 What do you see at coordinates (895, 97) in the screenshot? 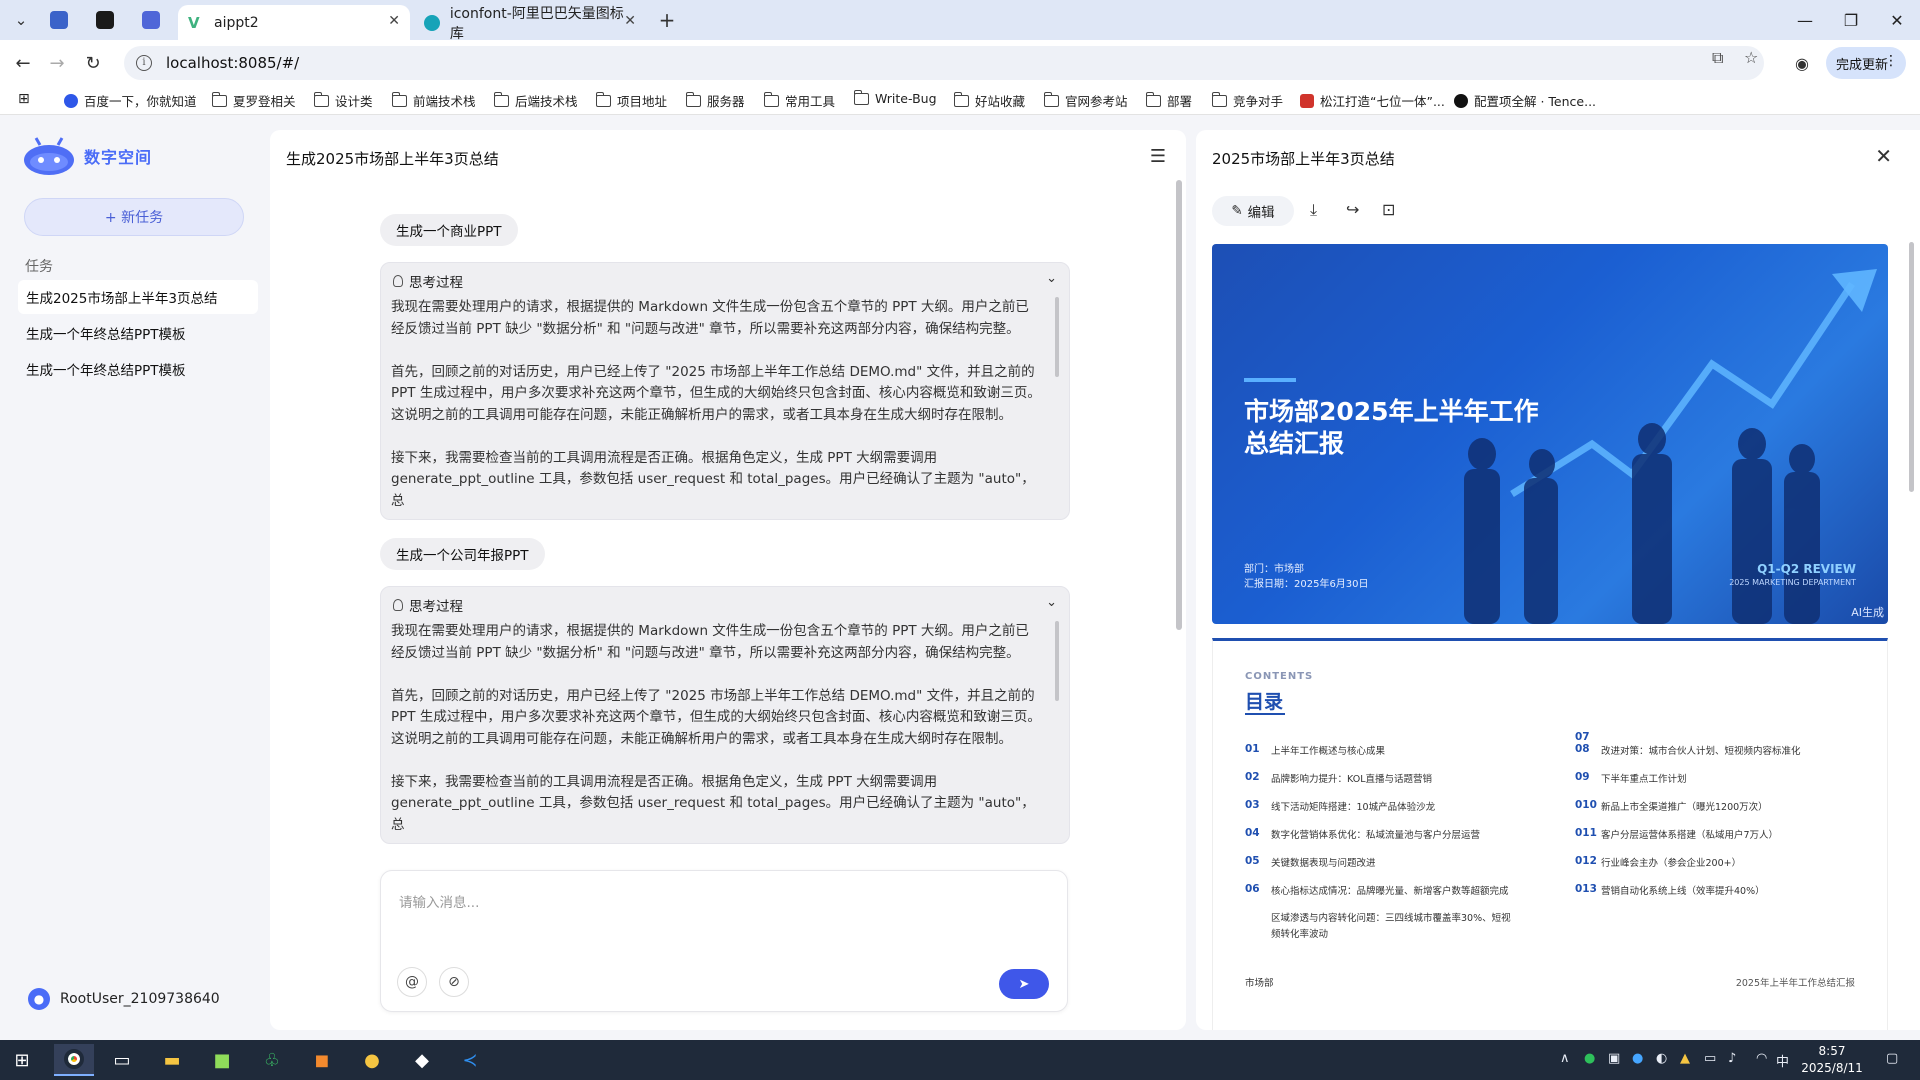
I see `bookmark-folder: Write-Bug` at bounding box center [895, 97].